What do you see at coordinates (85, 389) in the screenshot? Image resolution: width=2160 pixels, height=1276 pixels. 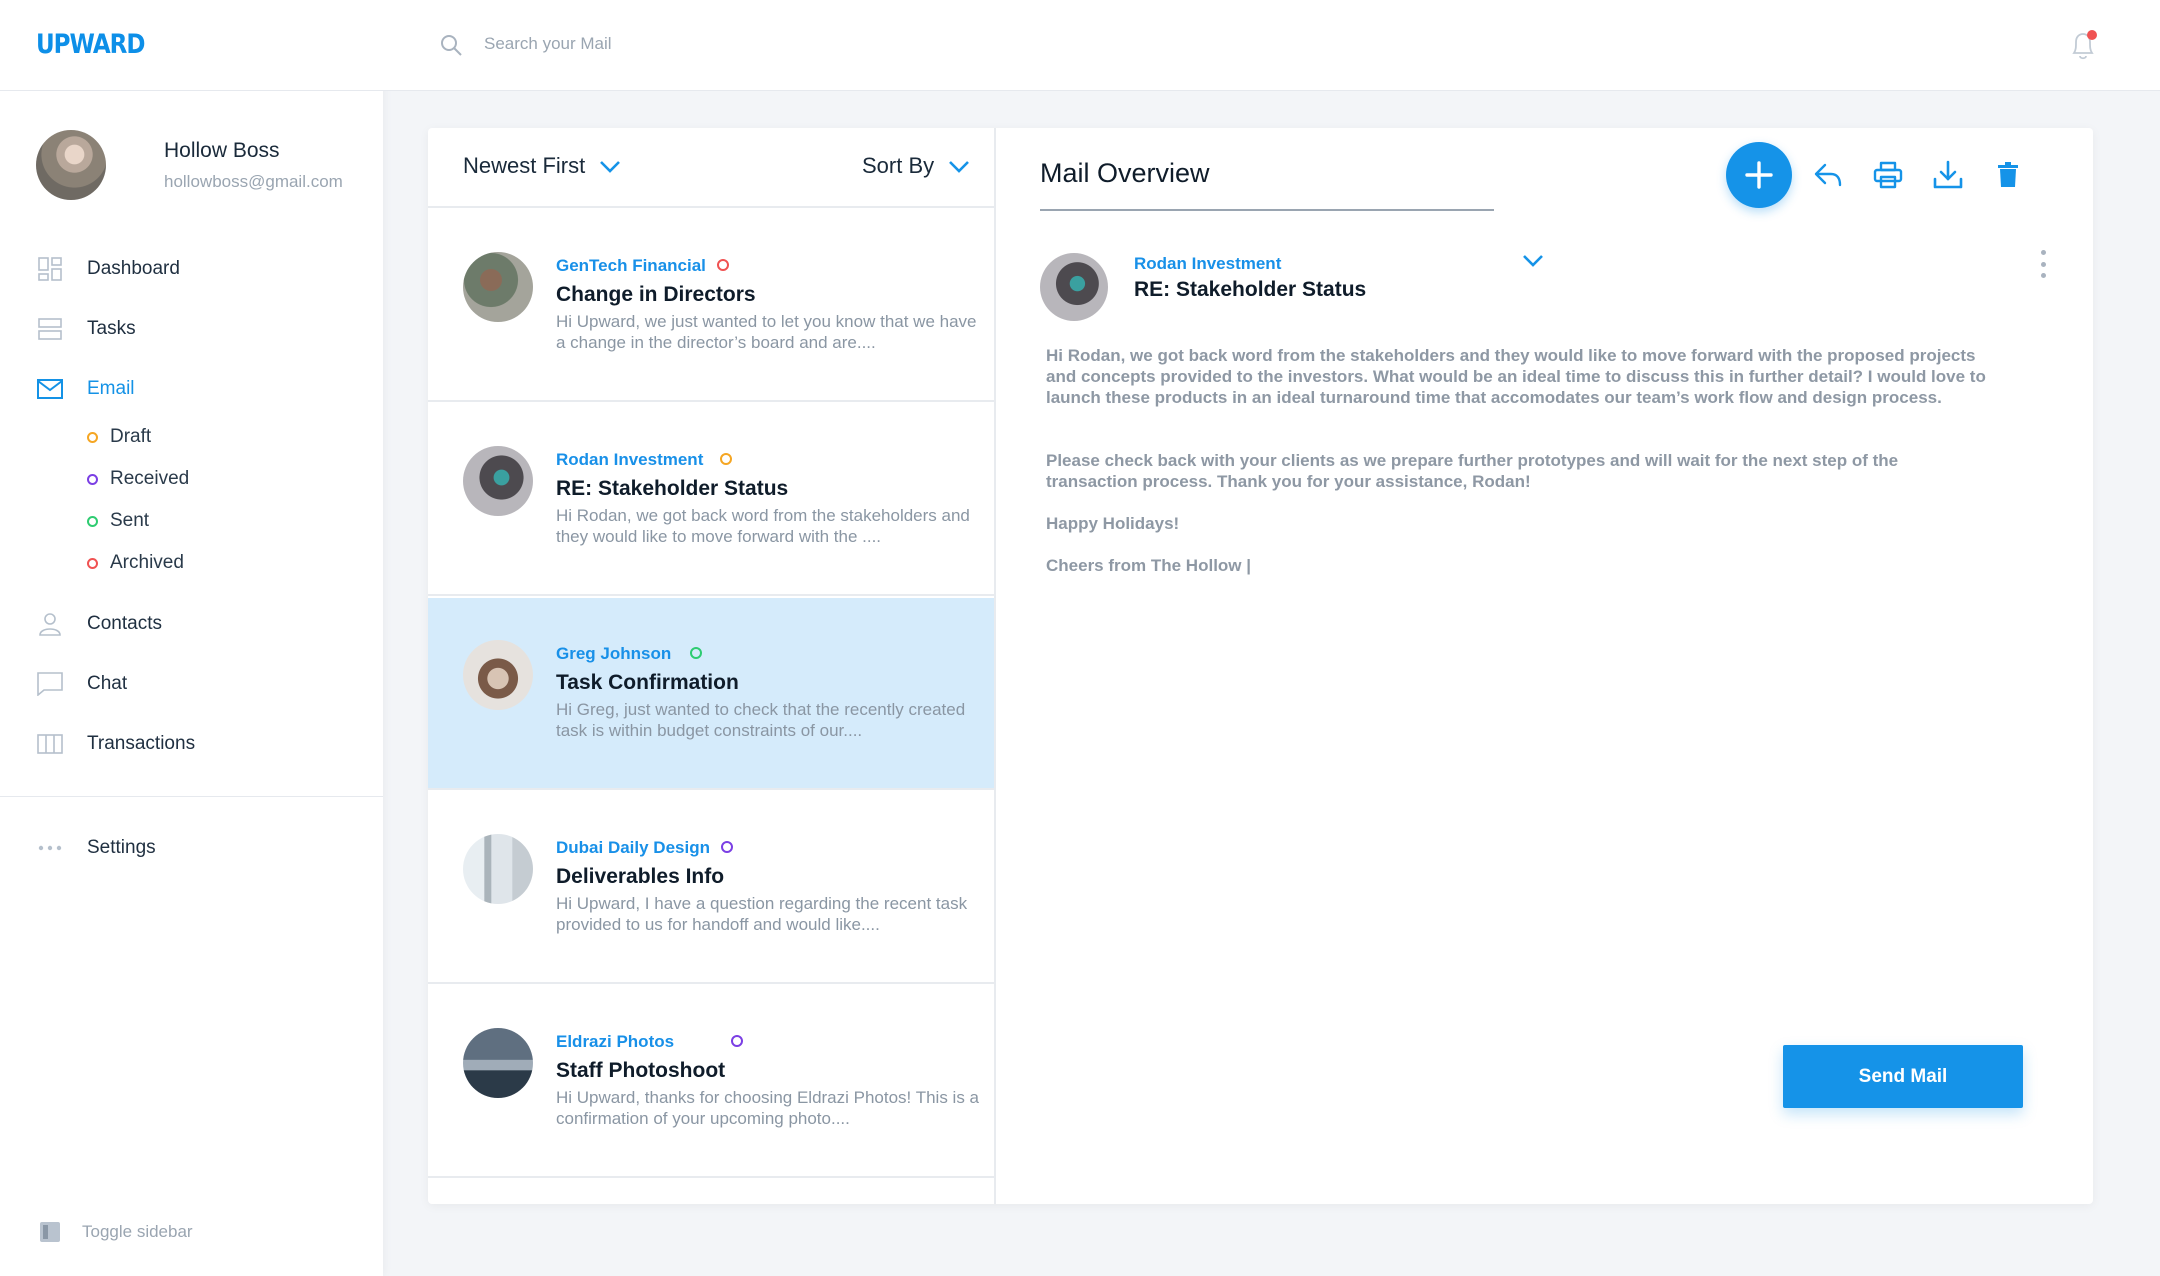 I see `sidebar-item-email: Email` at bounding box center [85, 389].